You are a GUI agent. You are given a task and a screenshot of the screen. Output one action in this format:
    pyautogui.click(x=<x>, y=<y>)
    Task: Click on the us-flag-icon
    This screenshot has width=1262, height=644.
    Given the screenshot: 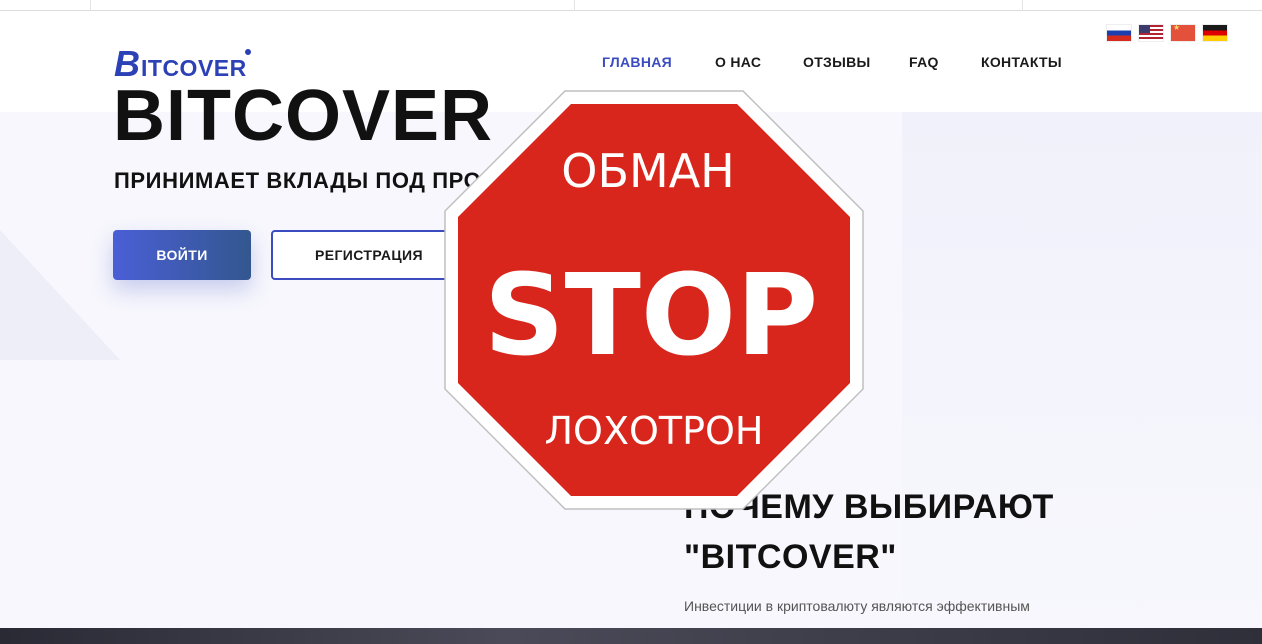 What is the action you would take?
    pyautogui.click(x=1151, y=33)
    